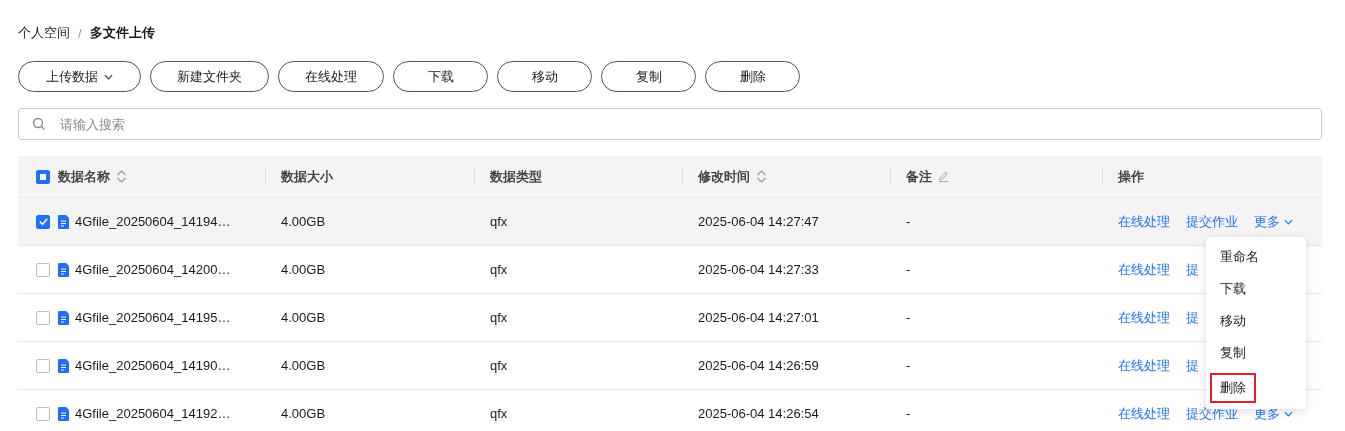 This screenshot has width=1345, height=431. Describe the element at coordinates (758, 365) in the screenshot. I see `table-cell: 2025-06-04 14:26:59` at that location.